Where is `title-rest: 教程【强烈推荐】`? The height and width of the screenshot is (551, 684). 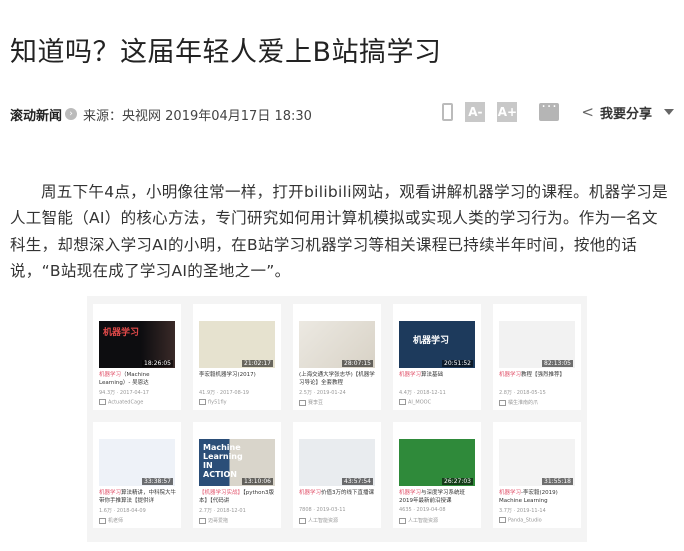 title-rest: 教程【强烈推荐】 is located at coordinates (543, 375).